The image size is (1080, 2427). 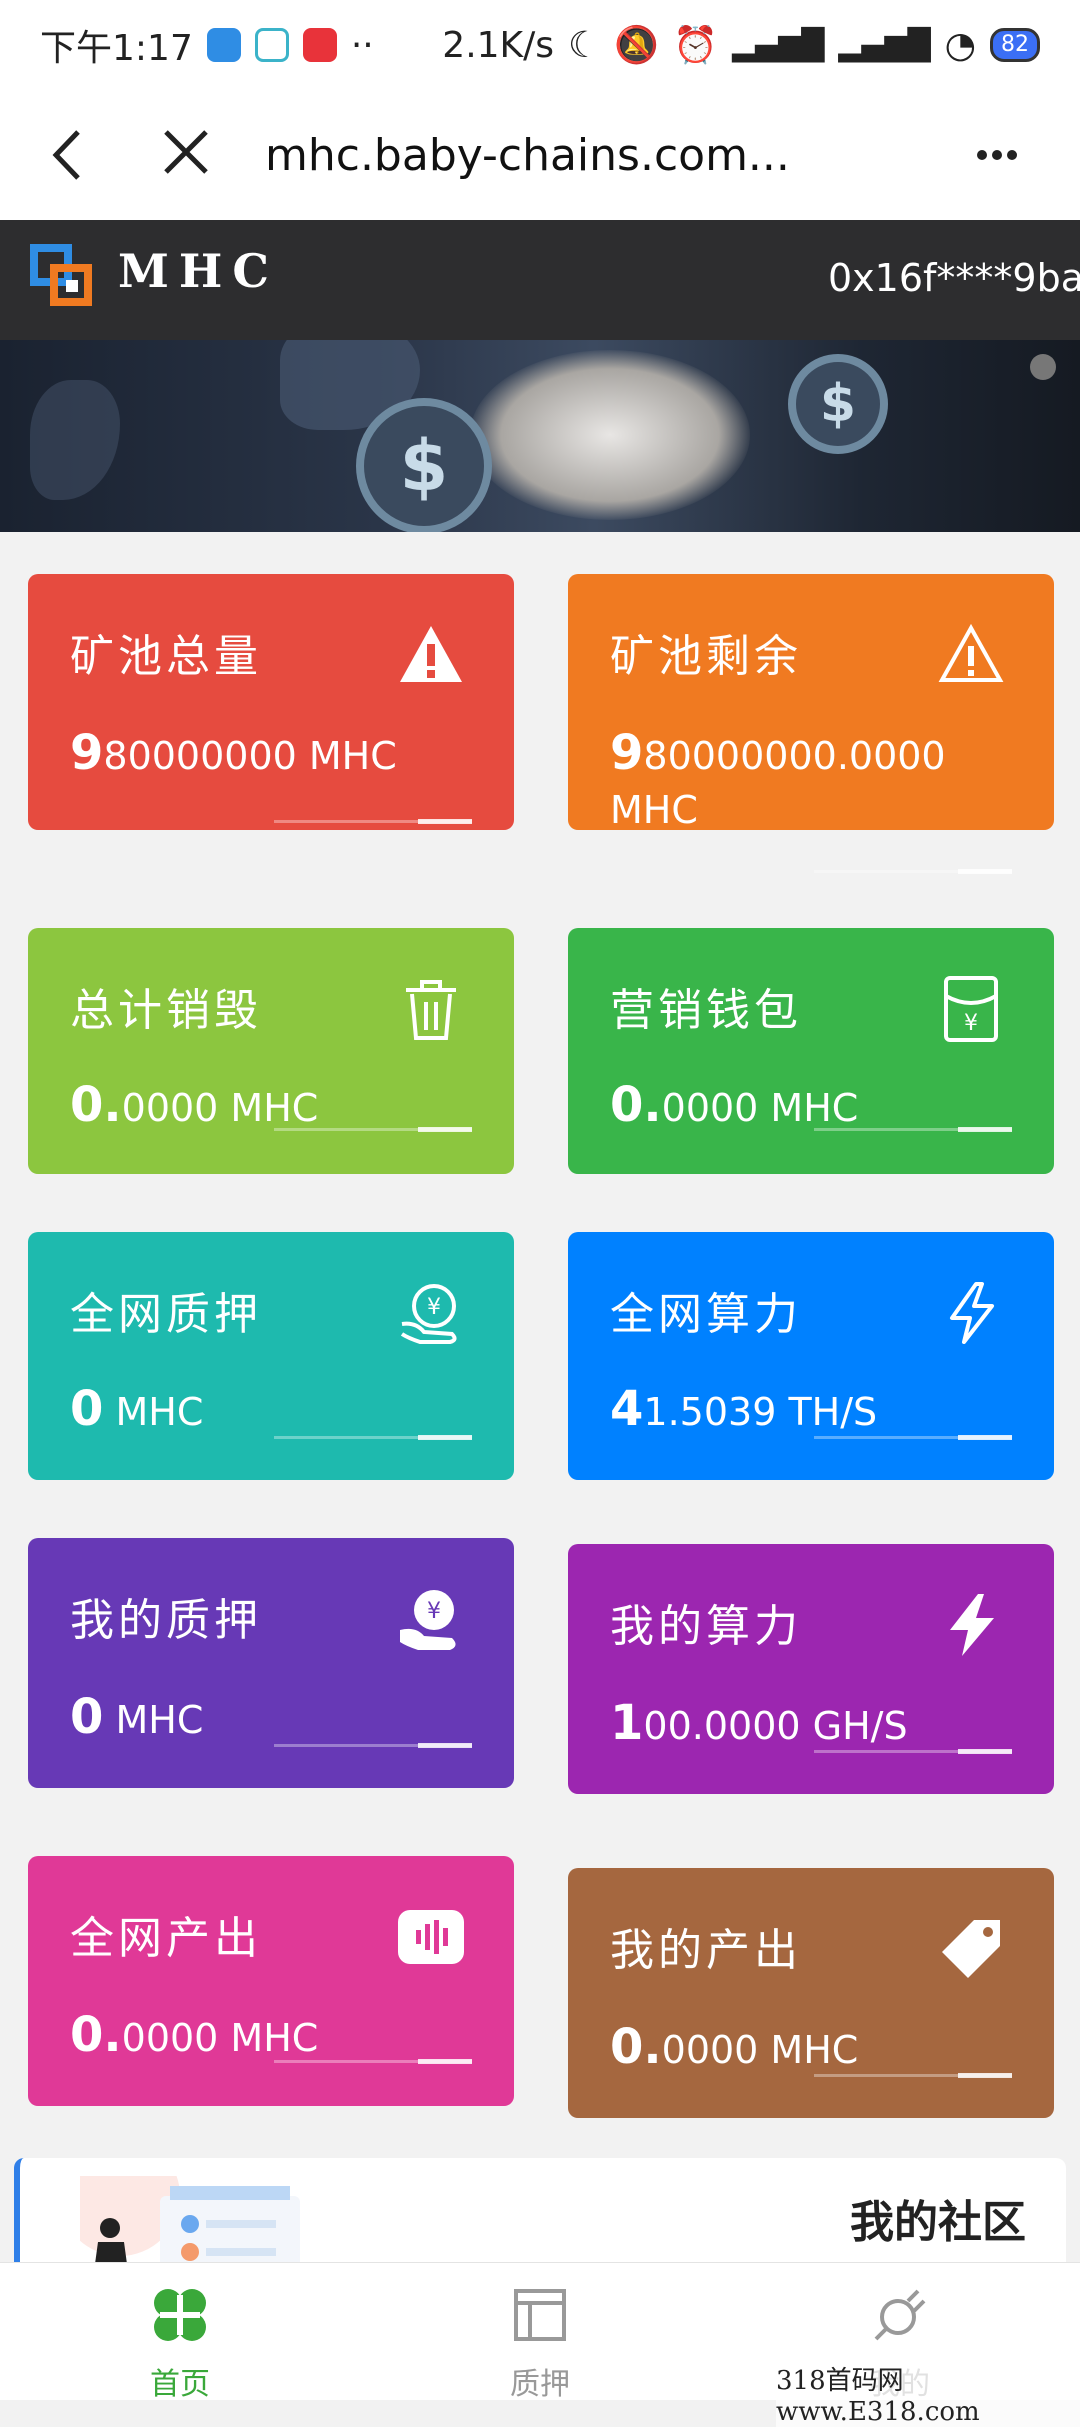 I want to click on stat-card: 全网算力 41.5039 TH/S, so click(x=811, y=1363).